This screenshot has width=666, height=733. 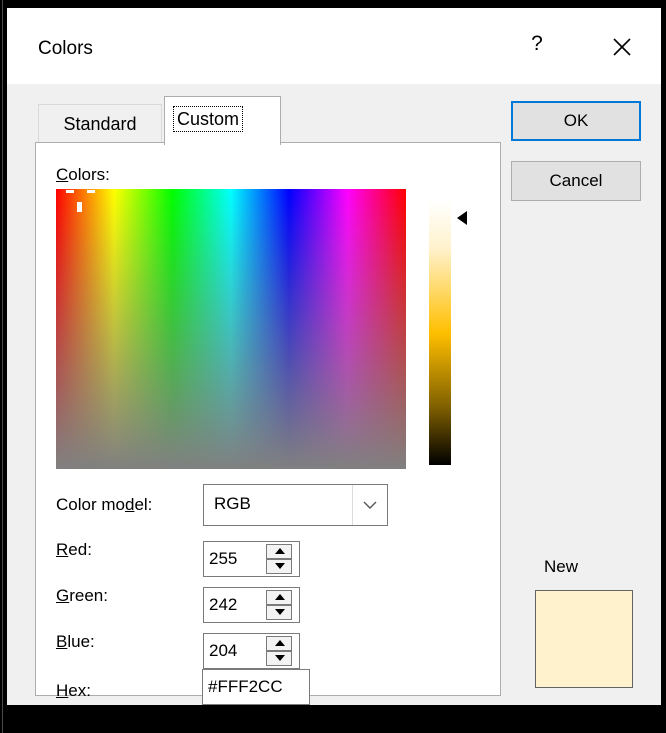 I want to click on cancel-button: Cancel, so click(x=576, y=181).